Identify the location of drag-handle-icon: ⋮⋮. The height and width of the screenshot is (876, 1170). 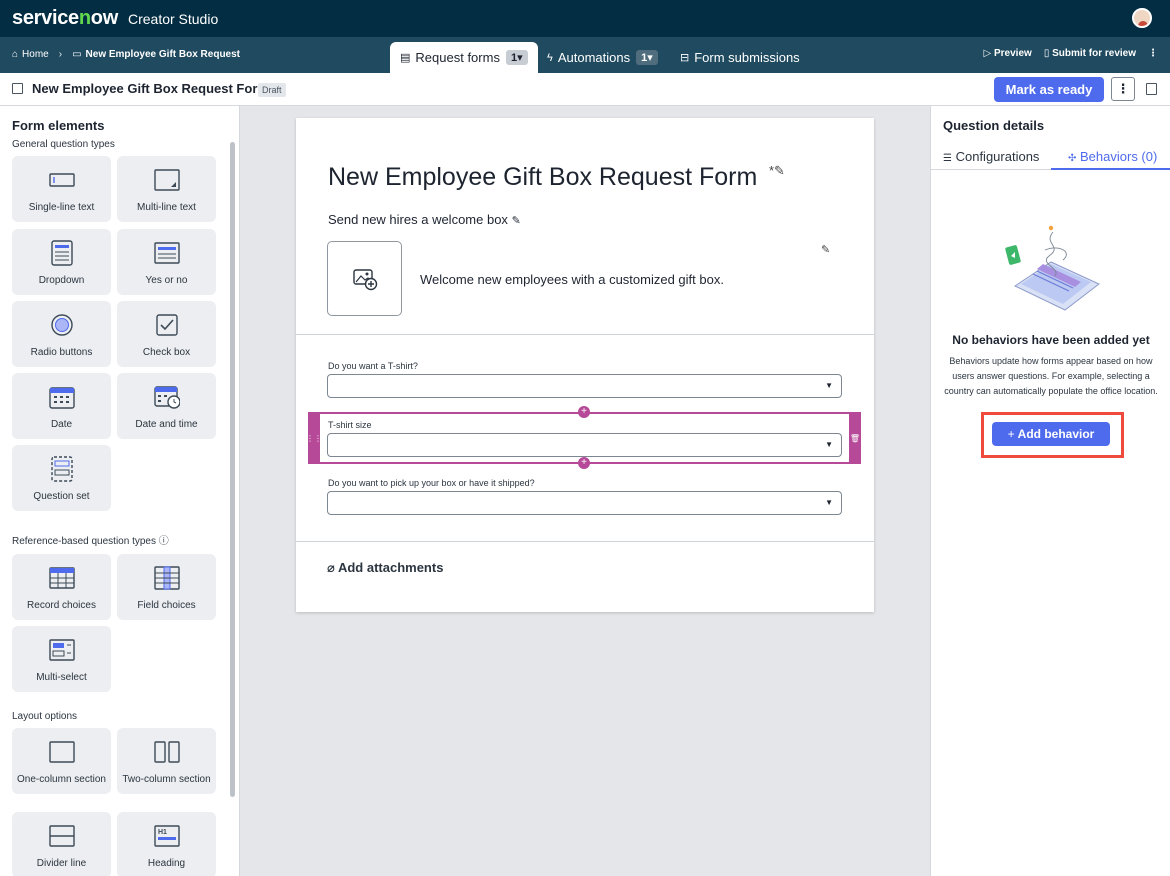
(314, 438).